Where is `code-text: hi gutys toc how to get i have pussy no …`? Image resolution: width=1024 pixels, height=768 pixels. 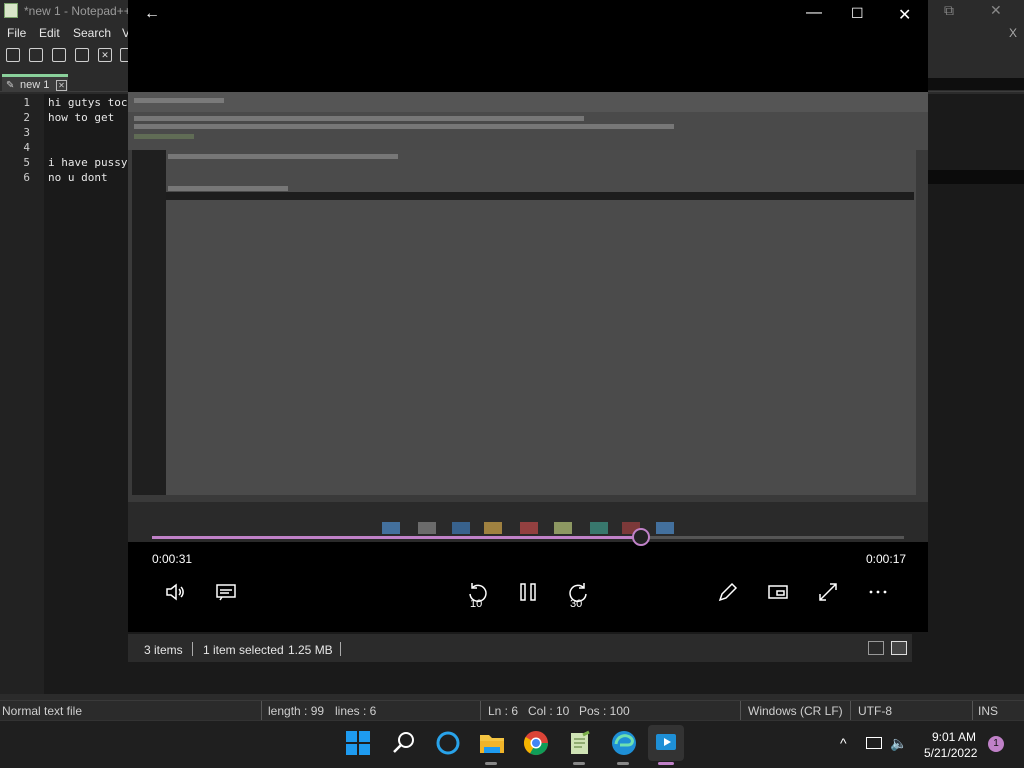 code-text: hi gutys toc how to get i have pussy no … is located at coordinates (87, 394).